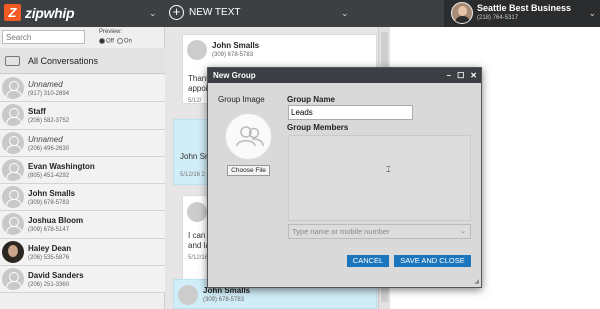 The width and height of the screenshot is (600, 309). What do you see at coordinates (236, 45) in the screenshot?
I see `sender-name: John Smalls` at bounding box center [236, 45].